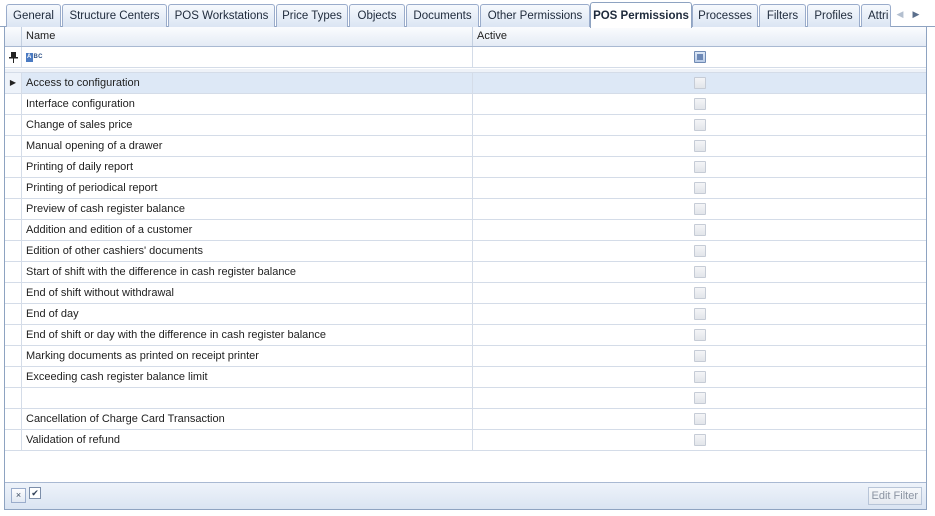 The width and height of the screenshot is (935, 516). I want to click on table-row: Preview of cash register balance, so click(465, 209).